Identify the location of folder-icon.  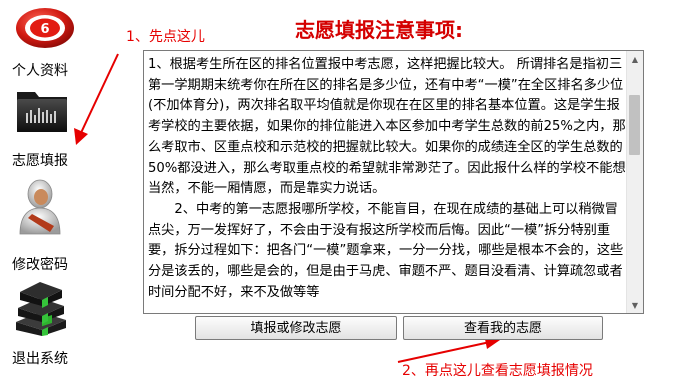
(42, 111).